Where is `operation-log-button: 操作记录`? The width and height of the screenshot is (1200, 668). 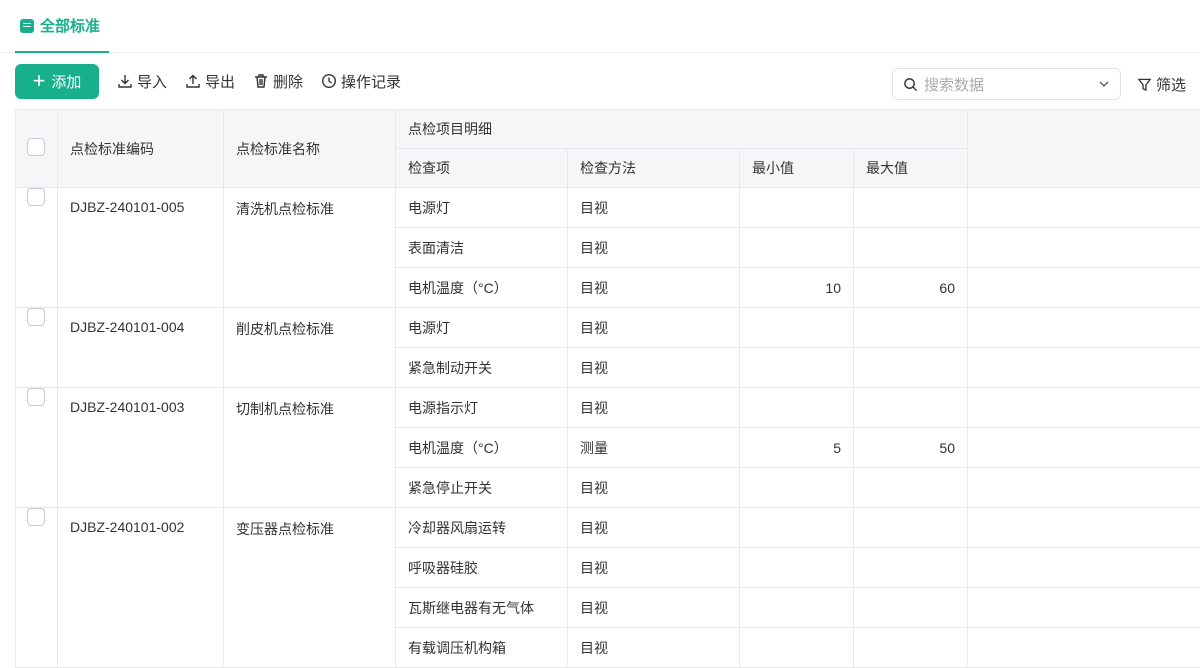 operation-log-button: 操作记录 is located at coordinates (361, 81).